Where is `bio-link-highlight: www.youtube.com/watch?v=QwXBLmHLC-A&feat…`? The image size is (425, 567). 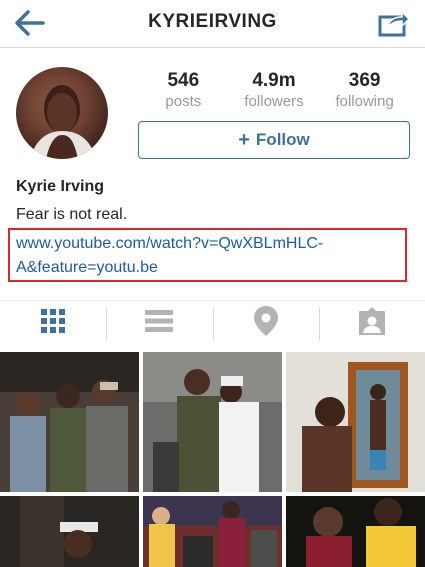 bio-link-highlight: www.youtube.com/watch?v=QwXBLmHLC-A&feat… is located at coordinates (207, 255).